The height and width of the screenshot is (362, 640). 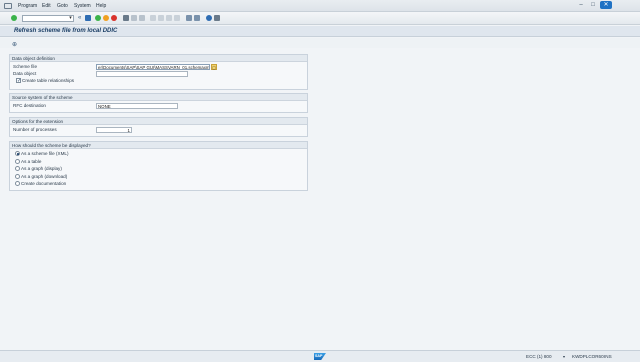 What do you see at coordinates (82, 6) in the screenshot?
I see `menu-system: System` at bounding box center [82, 6].